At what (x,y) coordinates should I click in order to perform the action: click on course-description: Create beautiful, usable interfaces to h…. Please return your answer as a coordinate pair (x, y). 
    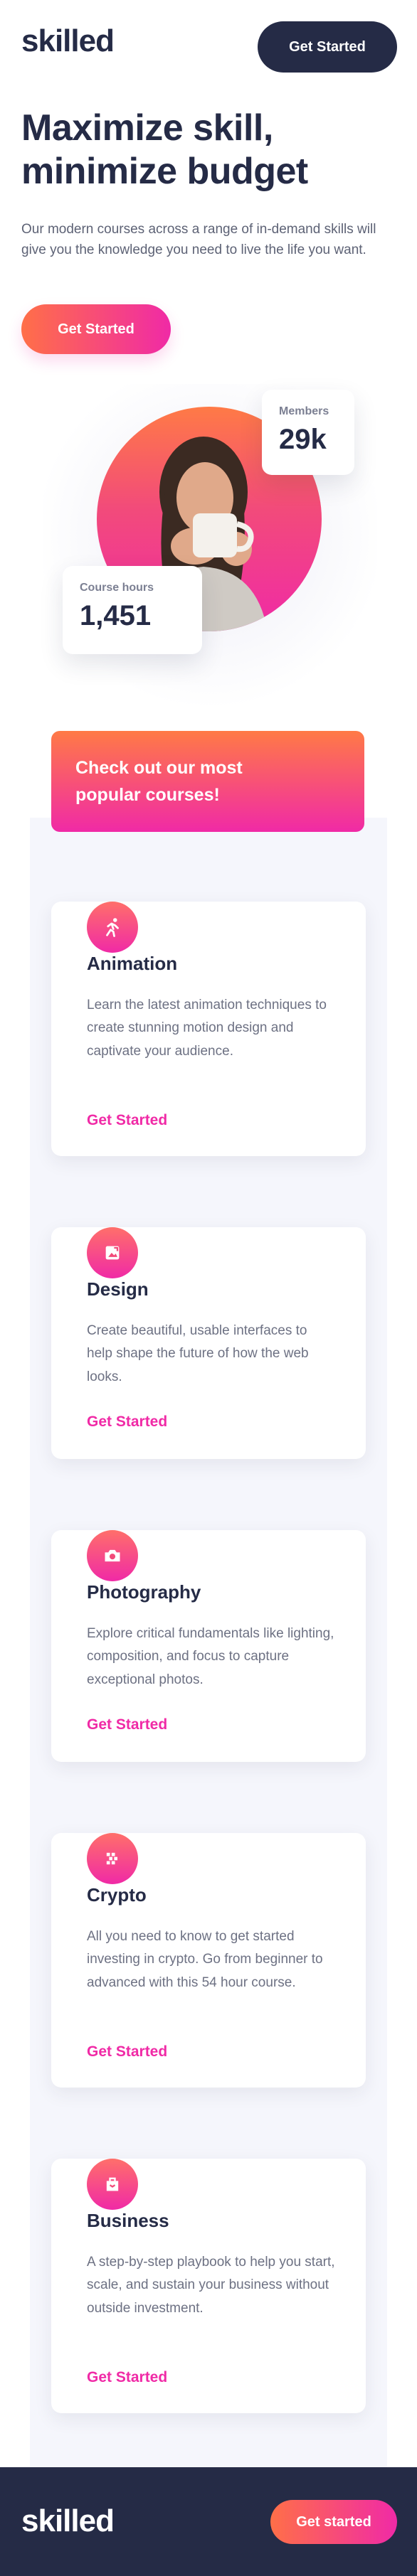
    Looking at the image, I should click on (198, 1353).